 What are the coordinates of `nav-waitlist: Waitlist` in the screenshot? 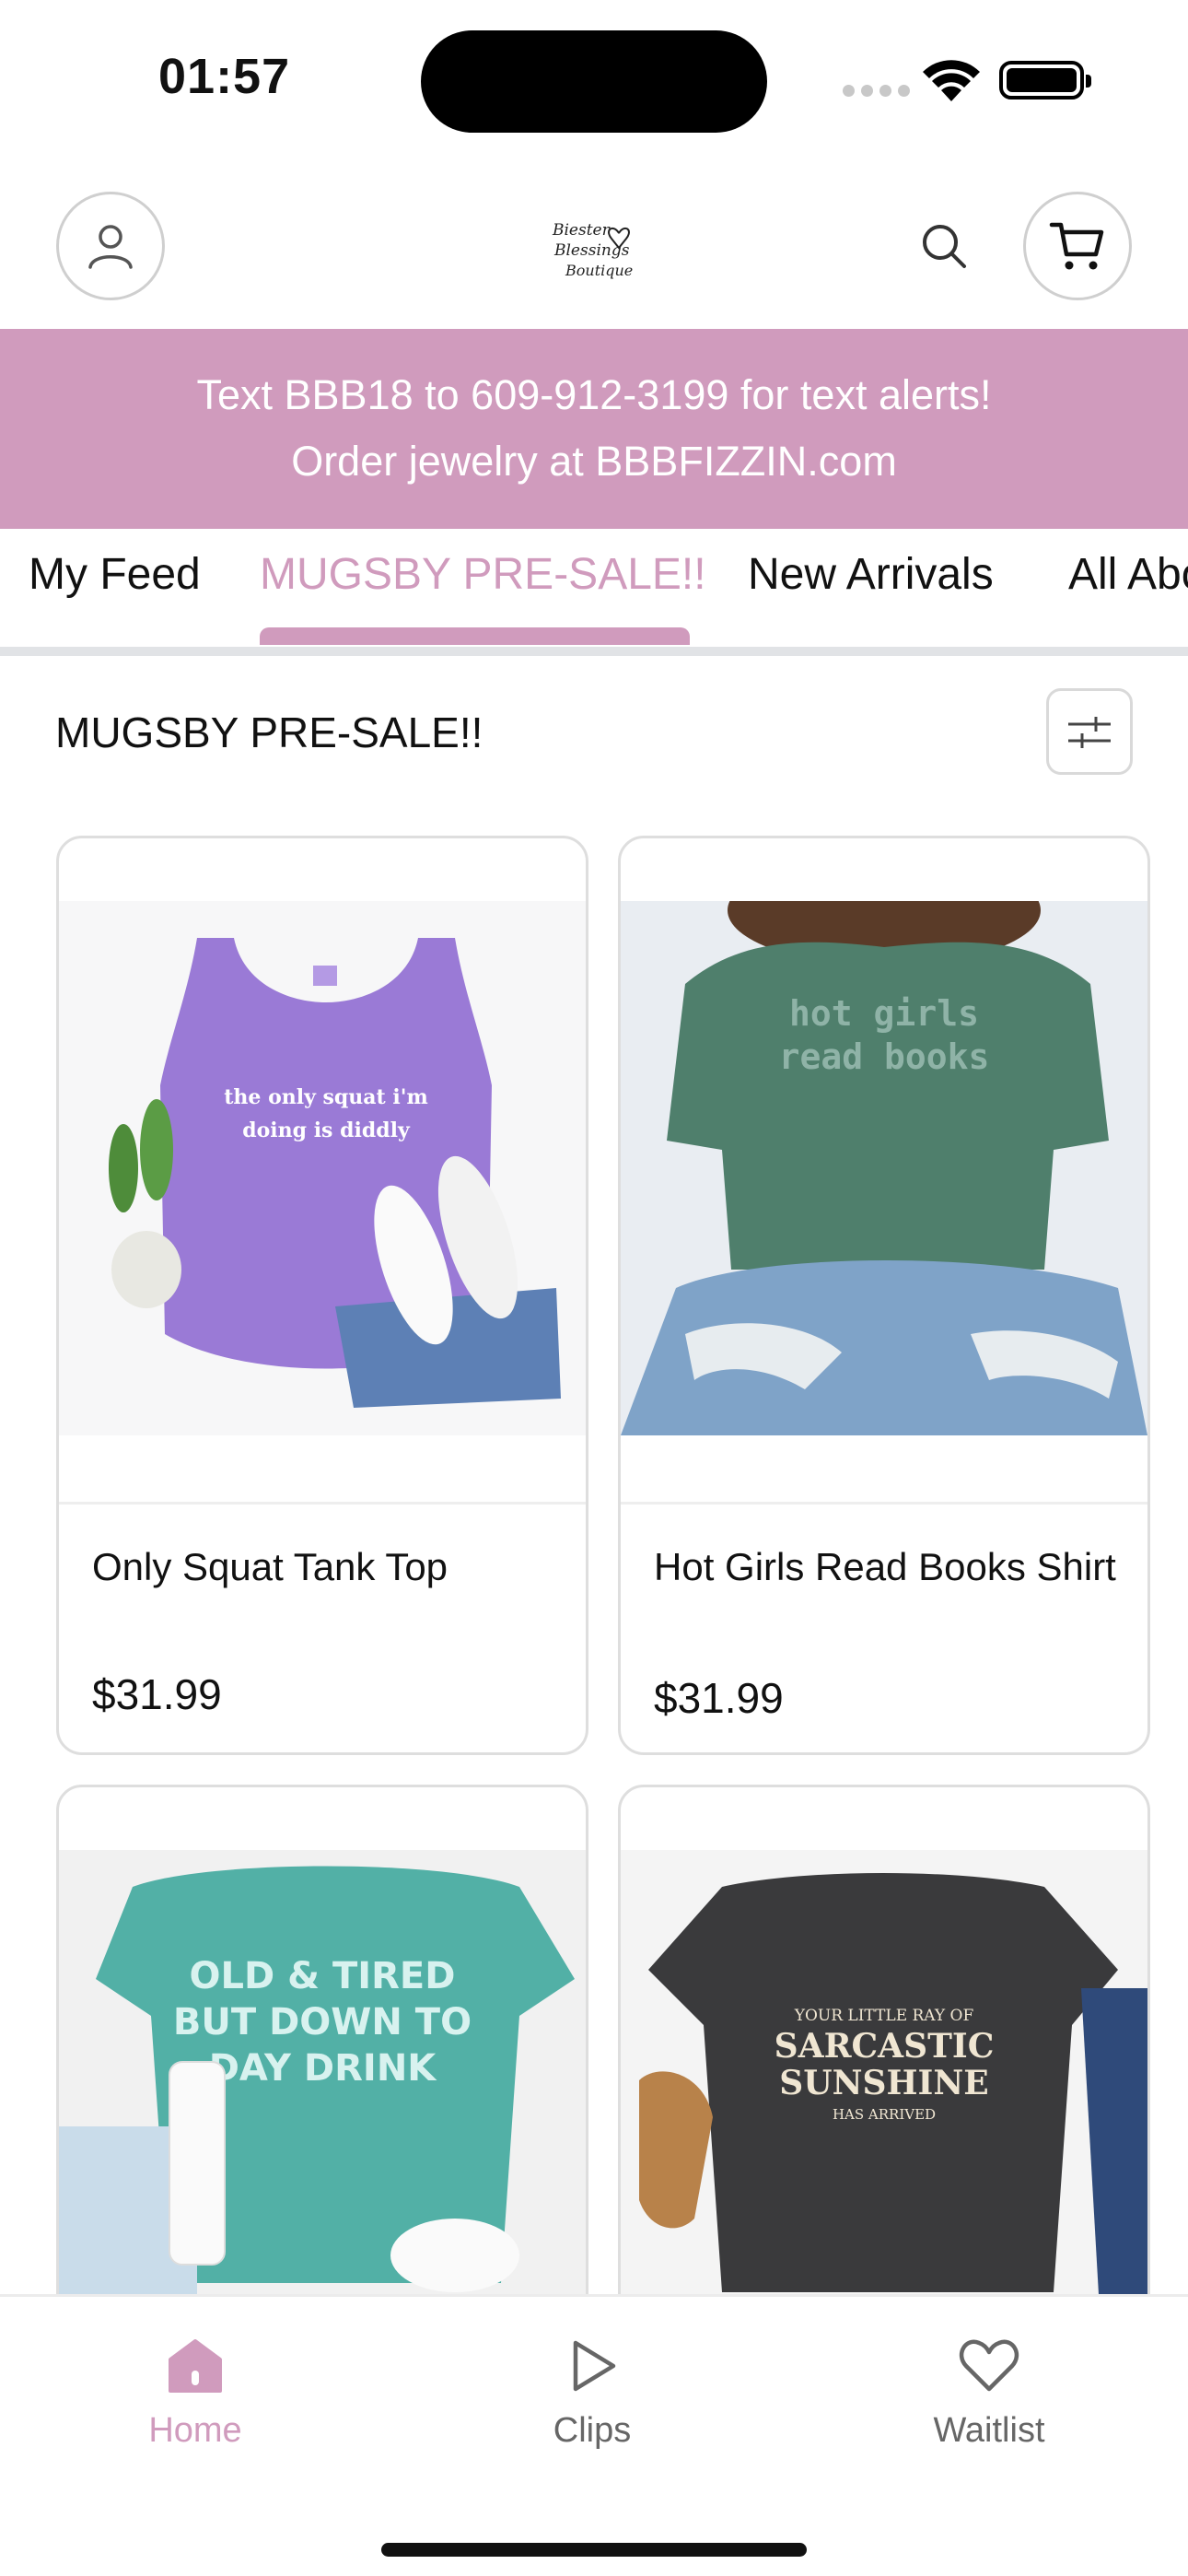 It's located at (989, 2392).